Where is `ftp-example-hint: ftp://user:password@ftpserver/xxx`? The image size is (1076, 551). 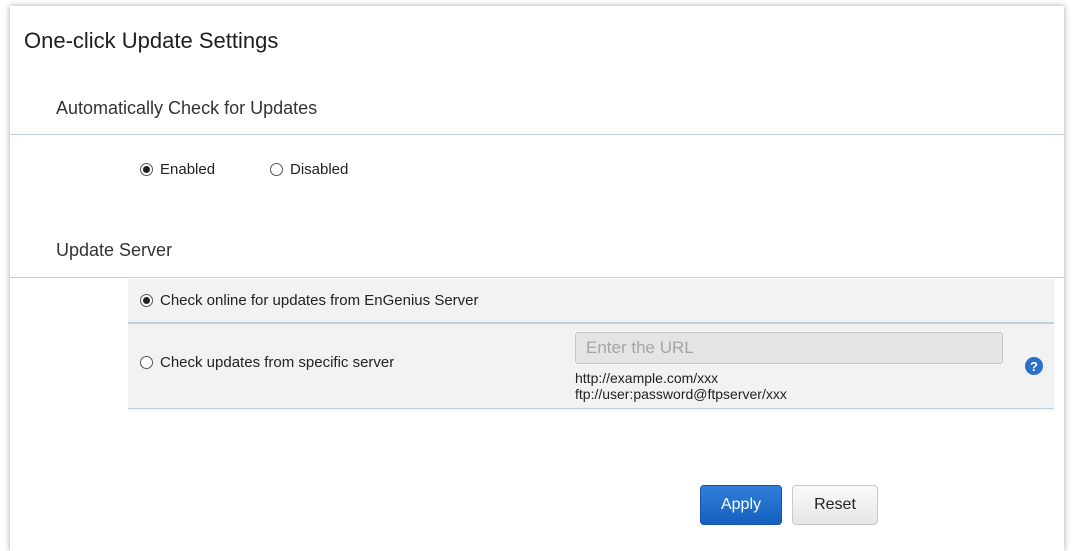
ftp-example-hint: ftp://user:password@ftpserver/xxx is located at coordinates (681, 394).